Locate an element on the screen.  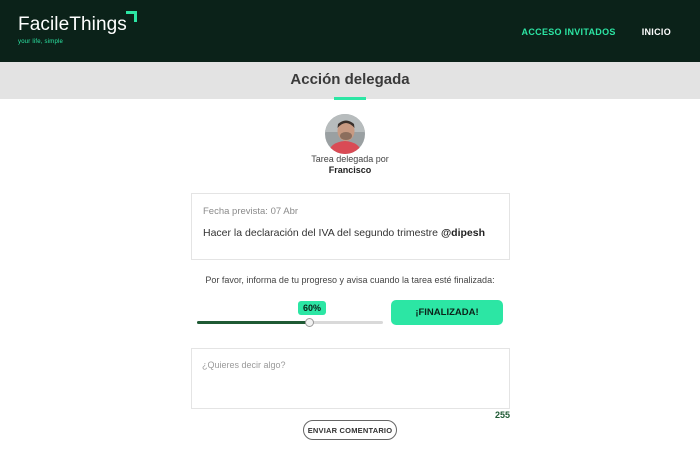
nav-home-link: INICIO is located at coordinates (656, 32).